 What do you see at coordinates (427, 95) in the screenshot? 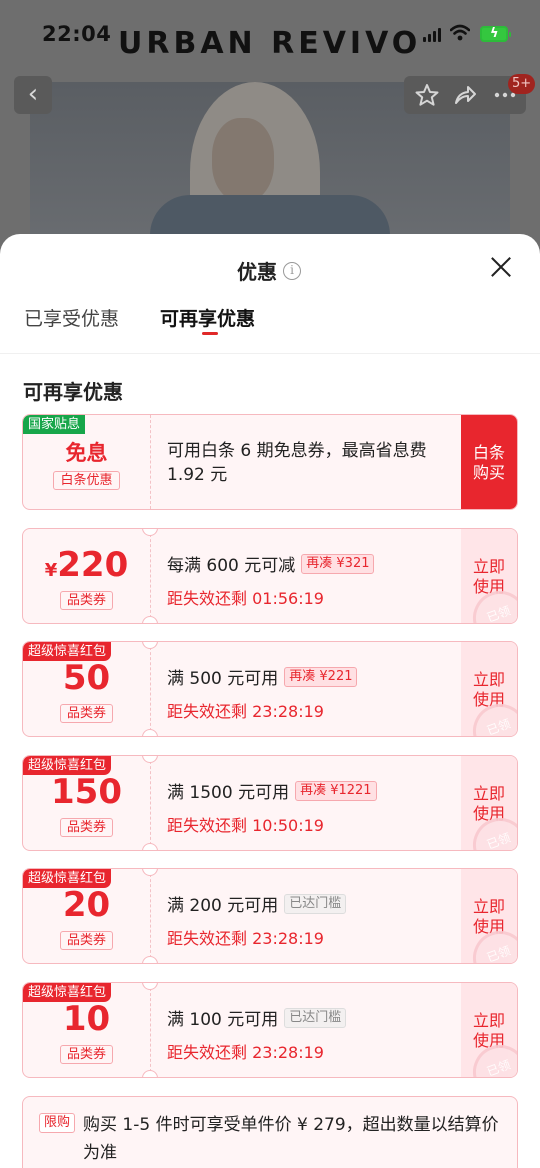
I see `star-icon` at bounding box center [427, 95].